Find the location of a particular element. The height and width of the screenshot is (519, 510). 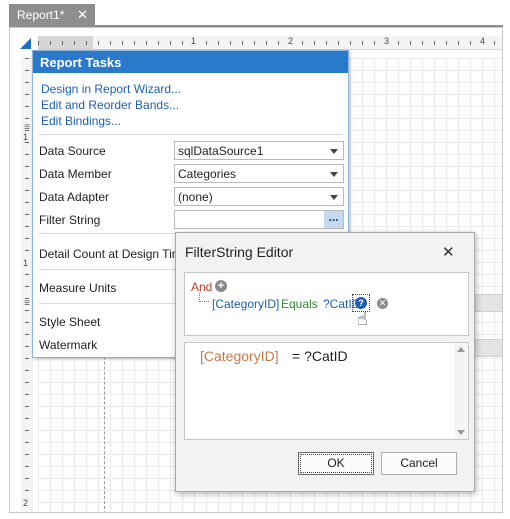

filter-string-label: Filter String is located at coordinates (70, 220).